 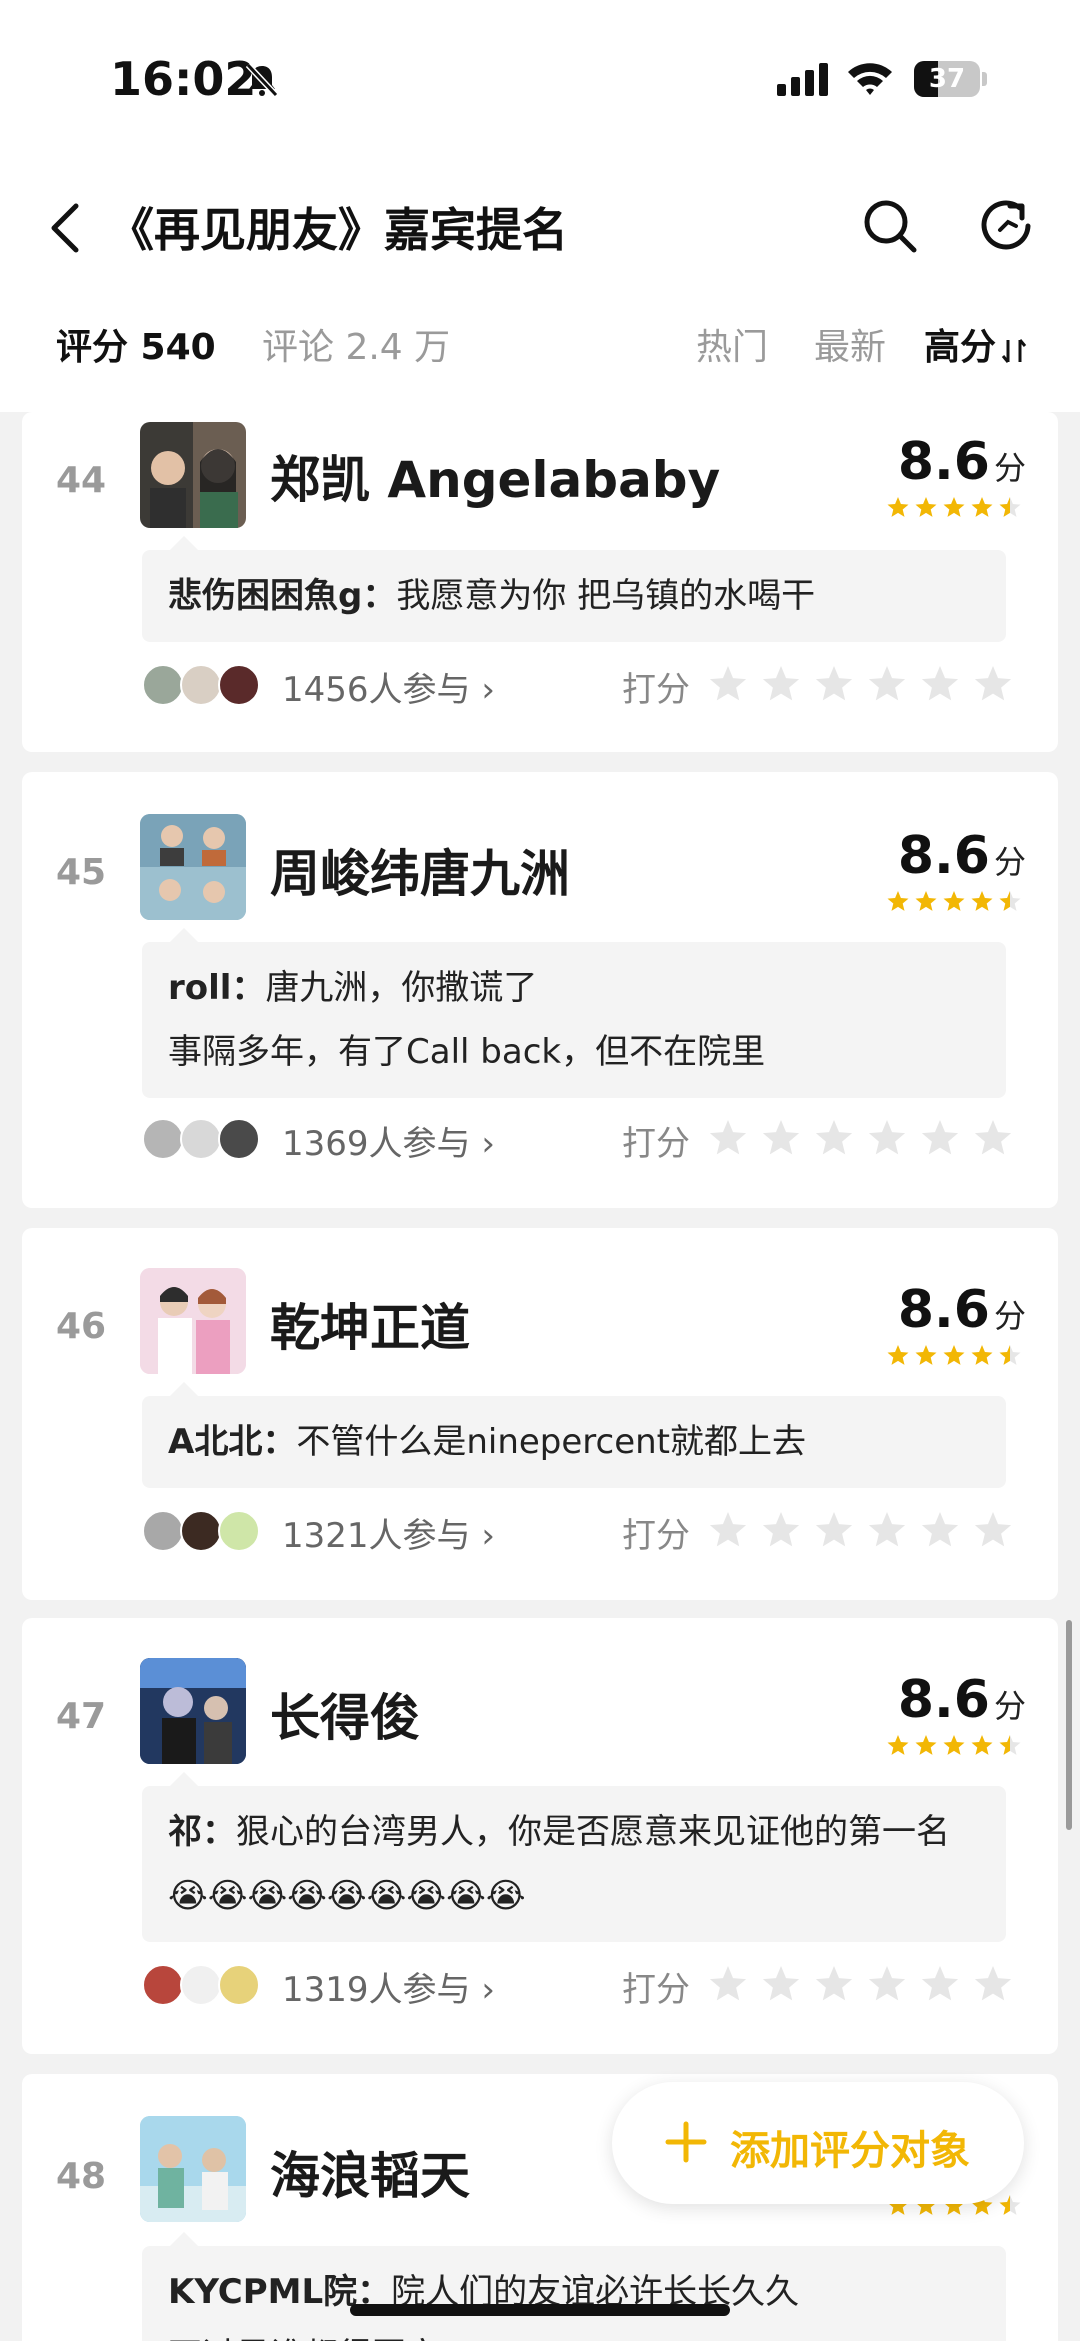 I want to click on featured-comment: 祁：狠心的台湾男人，你是否愿意来见证他的第一名😭😭😭😭😭😭😭😭😭, so click(x=574, y=1857).